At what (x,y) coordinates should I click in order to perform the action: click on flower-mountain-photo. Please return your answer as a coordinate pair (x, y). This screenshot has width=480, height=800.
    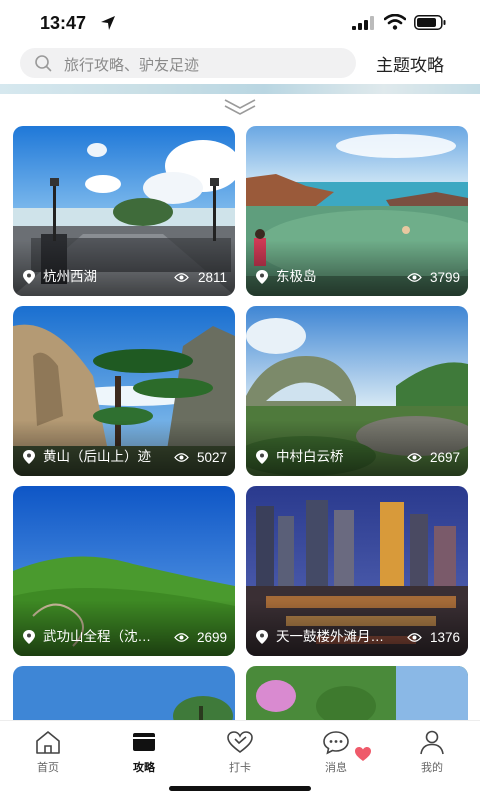
    Looking at the image, I should click on (357, 693).